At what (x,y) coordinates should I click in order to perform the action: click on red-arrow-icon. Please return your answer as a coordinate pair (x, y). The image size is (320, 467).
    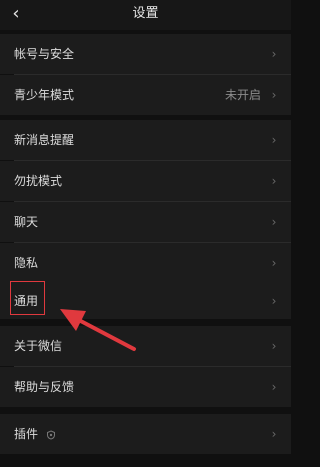
    Looking at the image, I should click on (98, 330).